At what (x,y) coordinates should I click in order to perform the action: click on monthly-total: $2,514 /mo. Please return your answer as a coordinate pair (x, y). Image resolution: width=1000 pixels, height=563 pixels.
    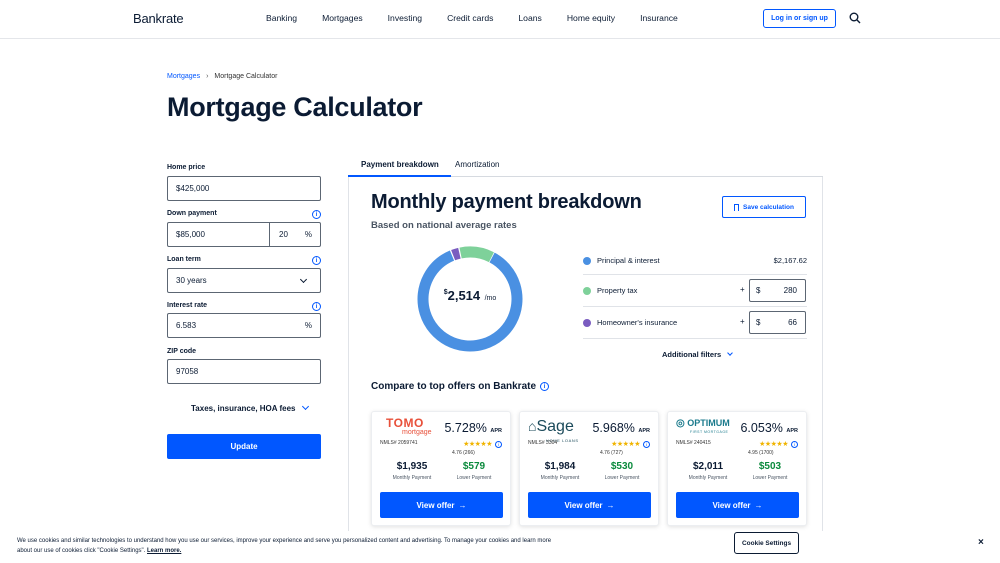
    Looking at the image, I should click on (470, 296).